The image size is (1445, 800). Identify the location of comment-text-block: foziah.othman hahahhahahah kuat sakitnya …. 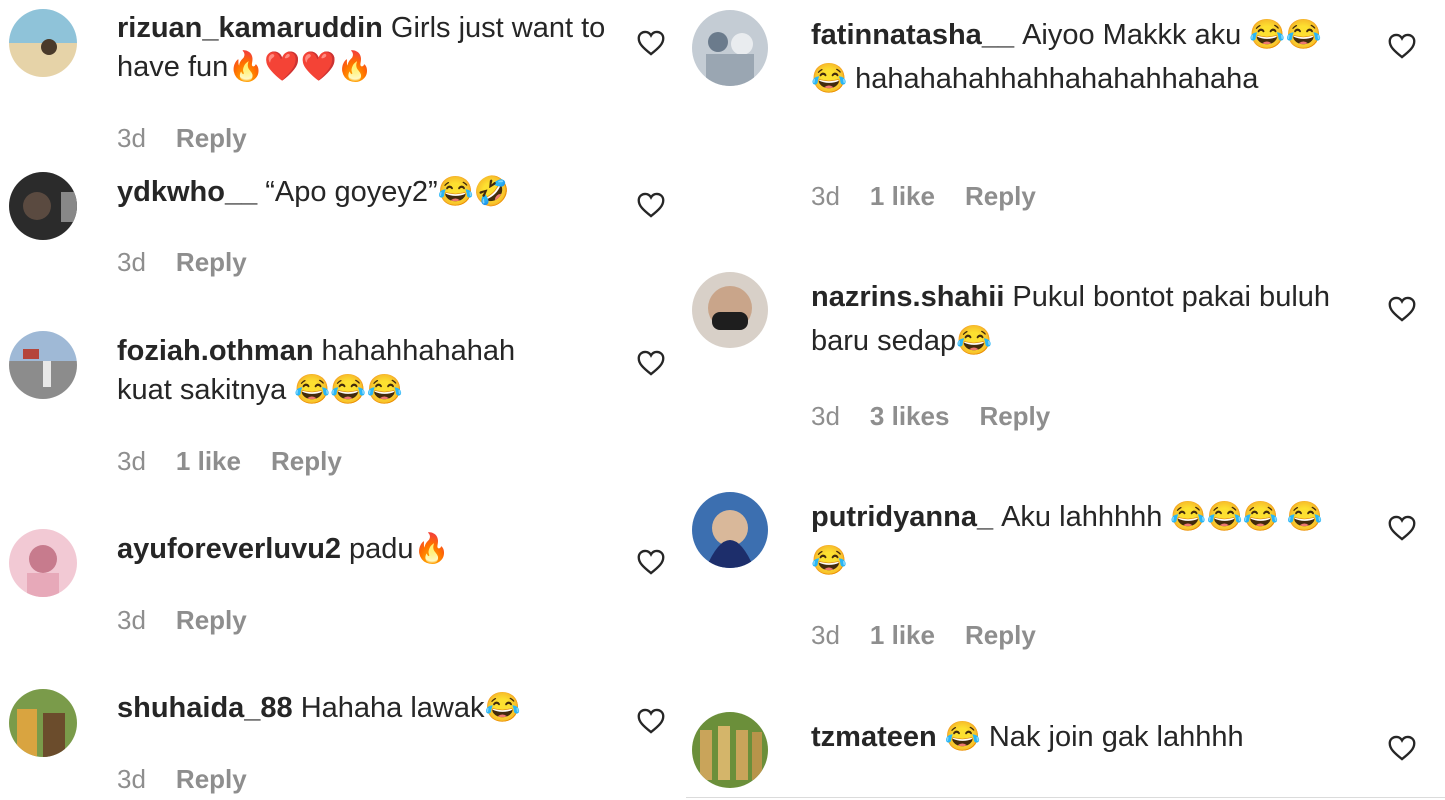
(337, 371).